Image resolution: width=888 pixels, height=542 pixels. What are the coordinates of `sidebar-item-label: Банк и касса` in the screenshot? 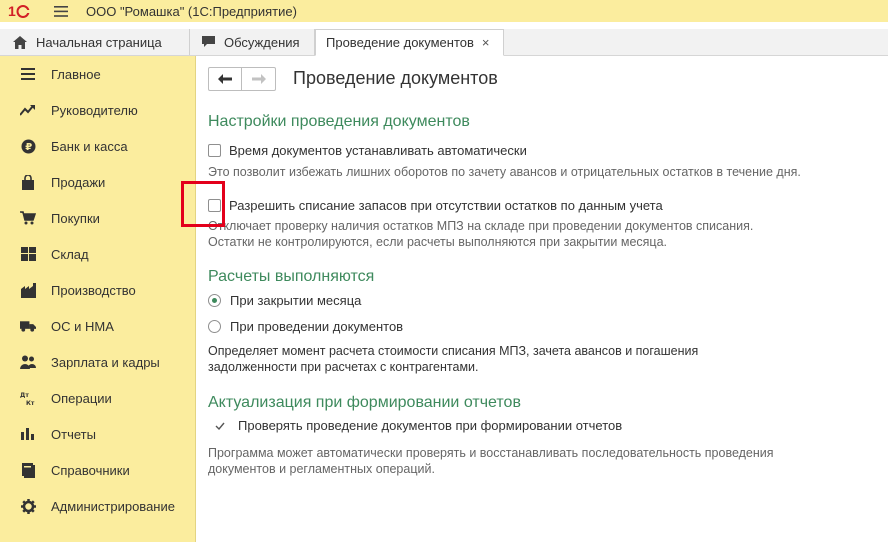 It's located at (89, 146).